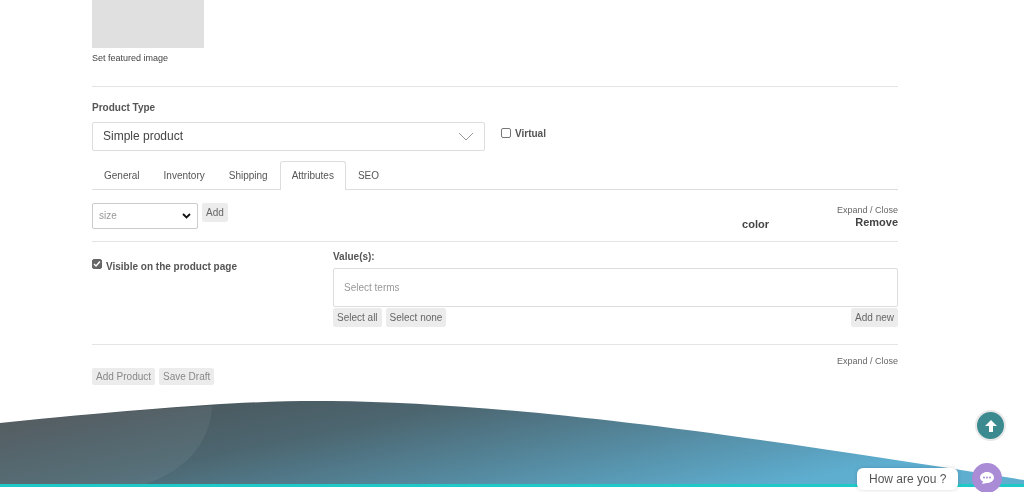 Image resolution: width=1024 pixels, height=492 pixels. Describe the element at coordinates (466, 136) in the screenshot. I see `chevron-down-icon` at that location.